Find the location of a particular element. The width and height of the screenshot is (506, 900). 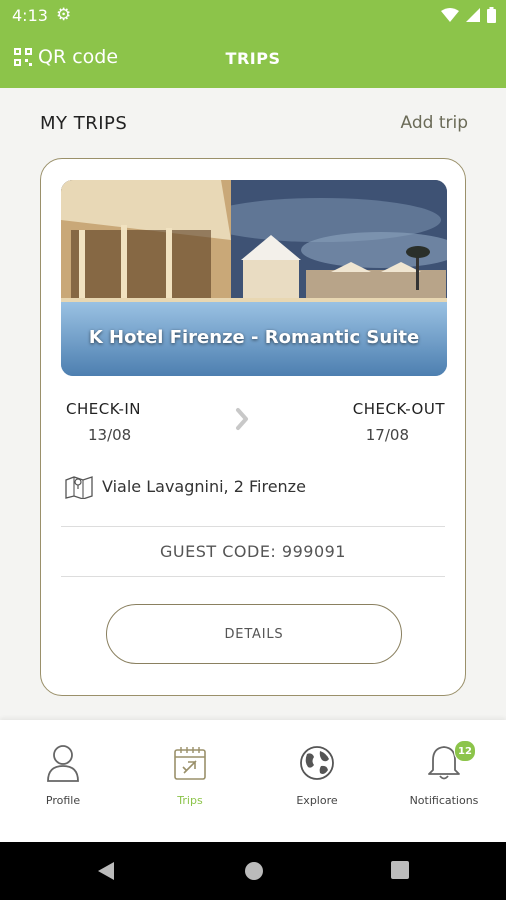

app-bar: QR code TRIPS is located at coordinates (253, 60).